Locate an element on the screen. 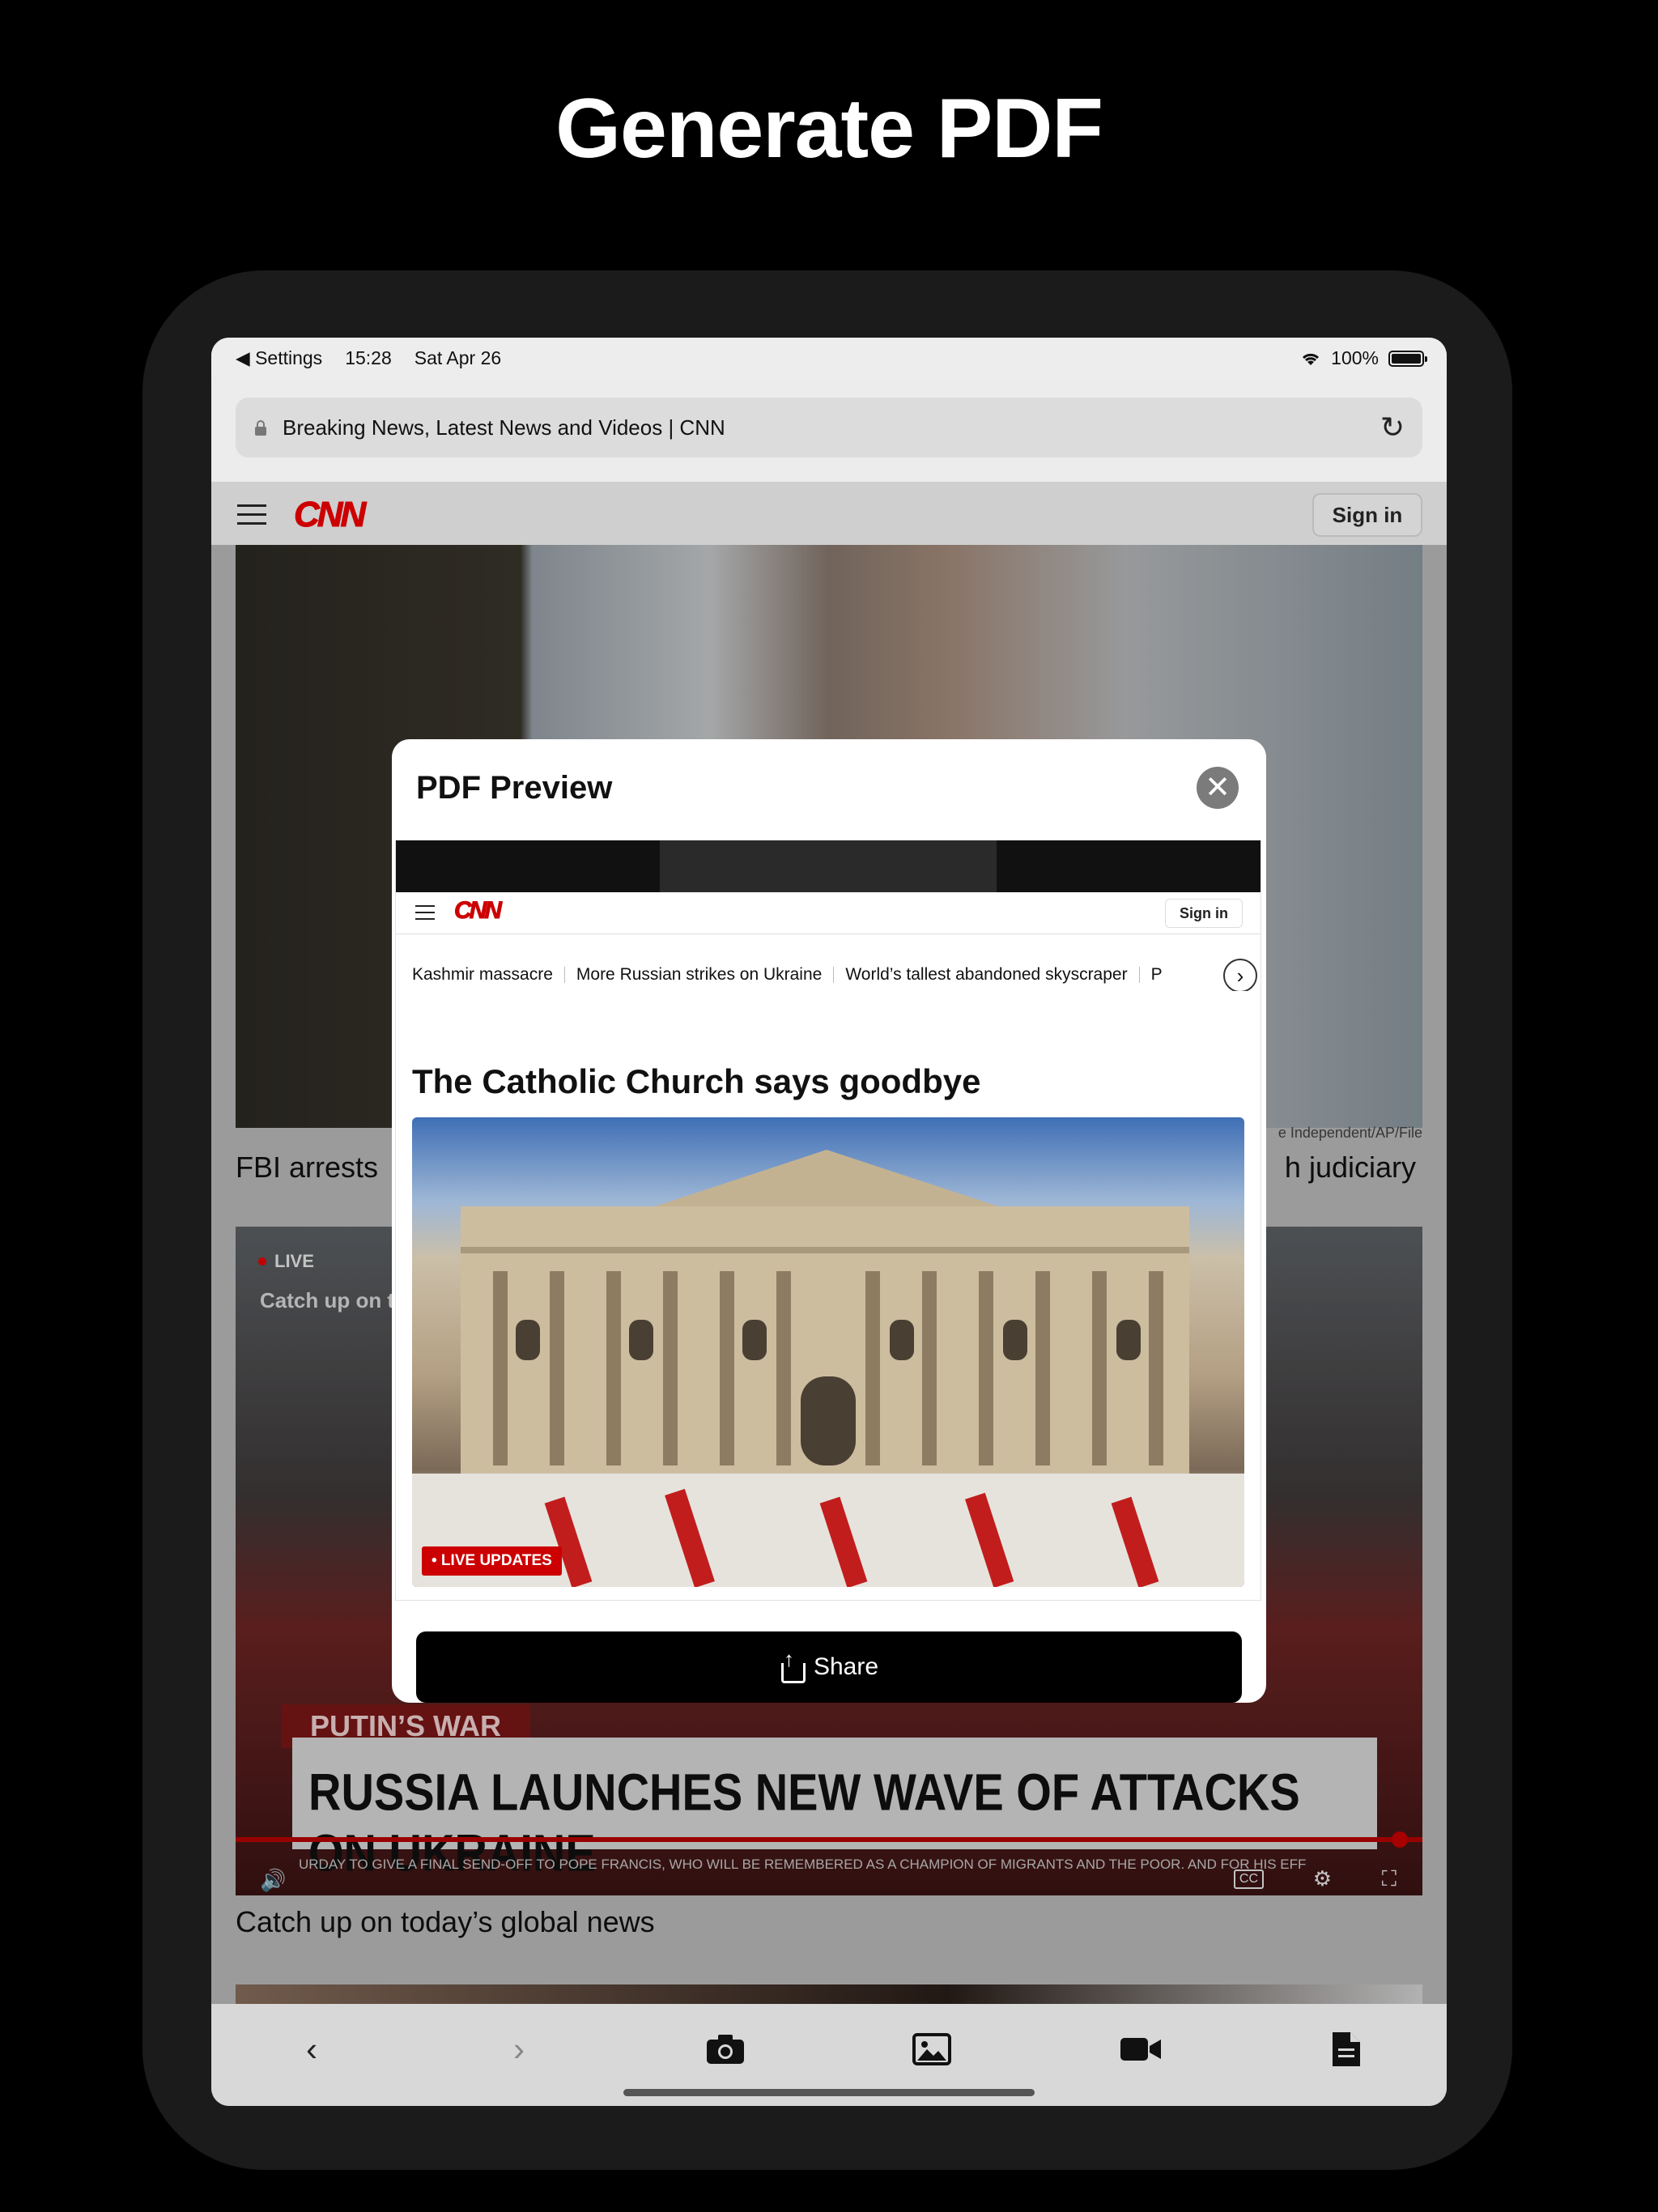  battery-percent: 100% is located at coordinates (1355, 358).